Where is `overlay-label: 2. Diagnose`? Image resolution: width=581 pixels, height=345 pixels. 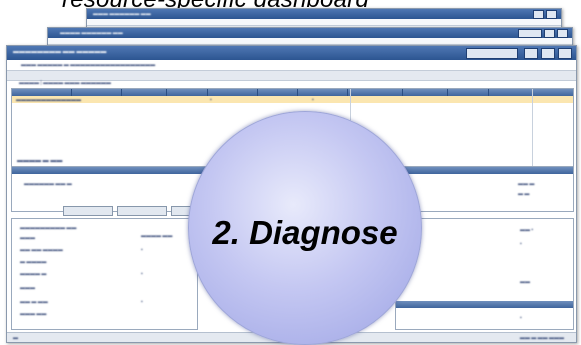 overlay-label: 2. Diagnose is located at coordinates (305, 232).